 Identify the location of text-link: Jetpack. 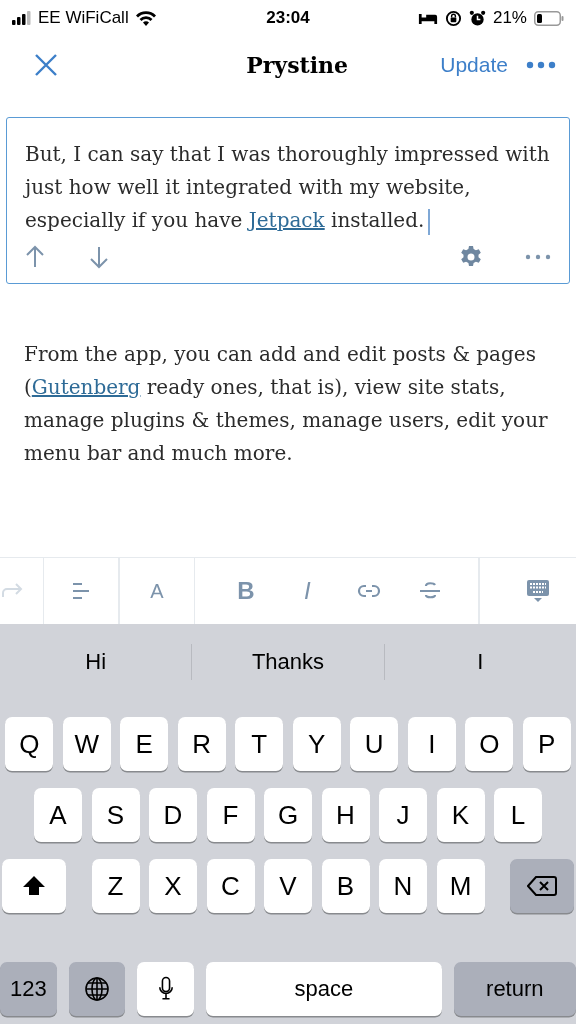
(286, 220).